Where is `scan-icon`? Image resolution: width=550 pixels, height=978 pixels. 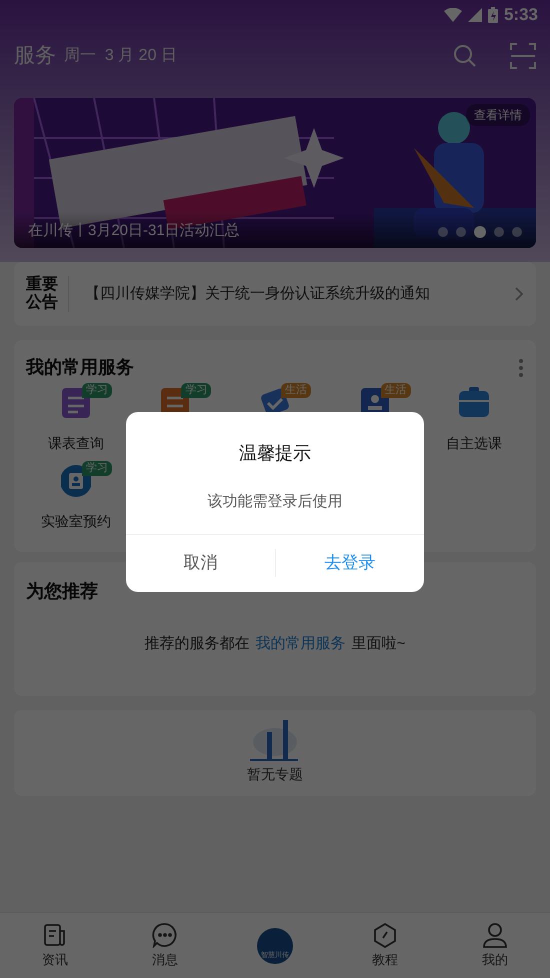 scan-icon is located at coordinates (523, 56).